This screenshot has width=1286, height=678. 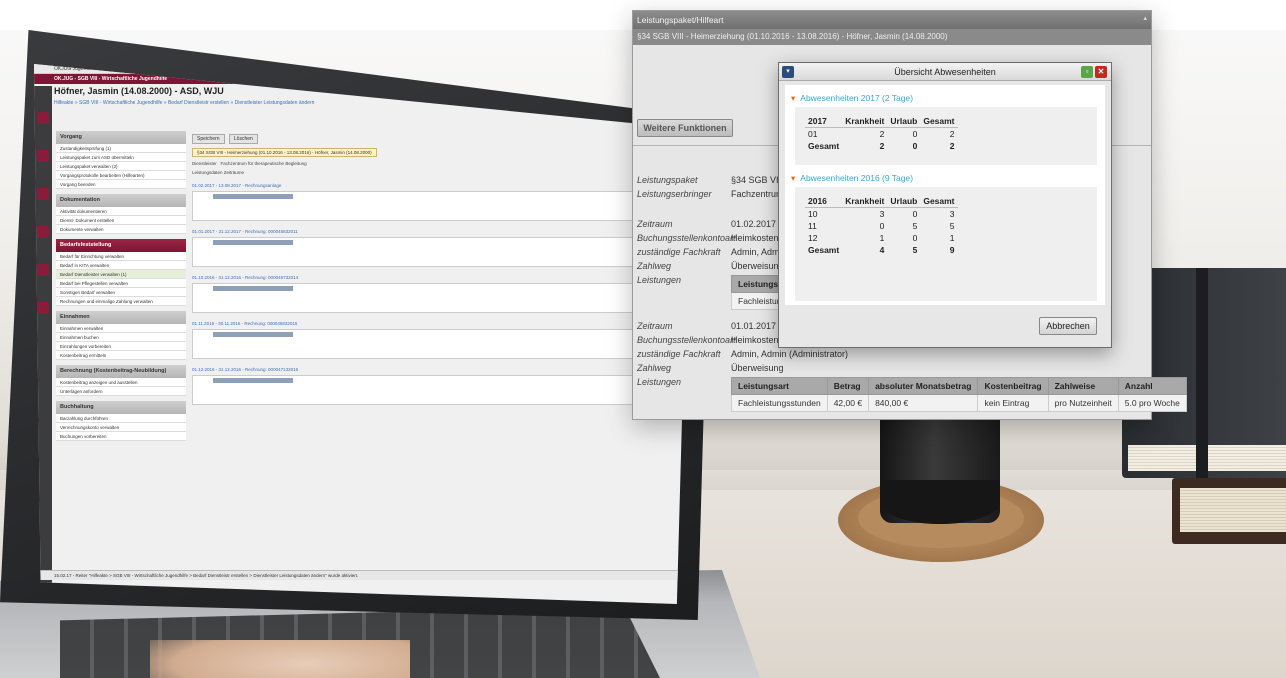 What do you see at coordinates (1145, 18) in the screenshot?
I see `collapse-icon: ▴` at bounding box center [1145, 18].